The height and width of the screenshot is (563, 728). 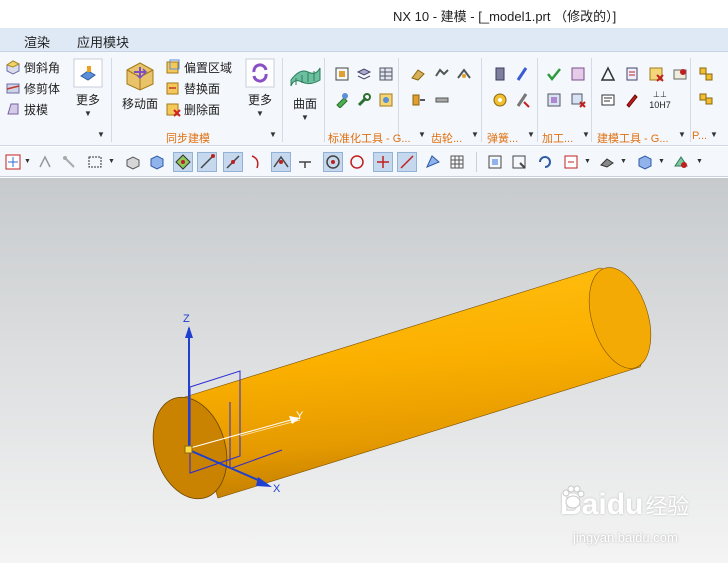 What do you see at coordinates (300, 416) in the screenshot?
I see `y-axis-label: Y` at bounding box center [300, 416].